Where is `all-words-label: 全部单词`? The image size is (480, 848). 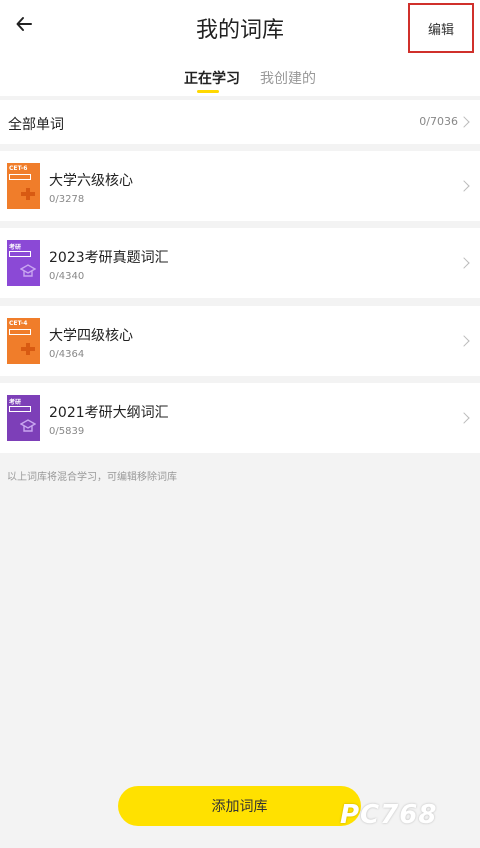 all-words-label: 全部单词 is located at coordinates (36, 125).